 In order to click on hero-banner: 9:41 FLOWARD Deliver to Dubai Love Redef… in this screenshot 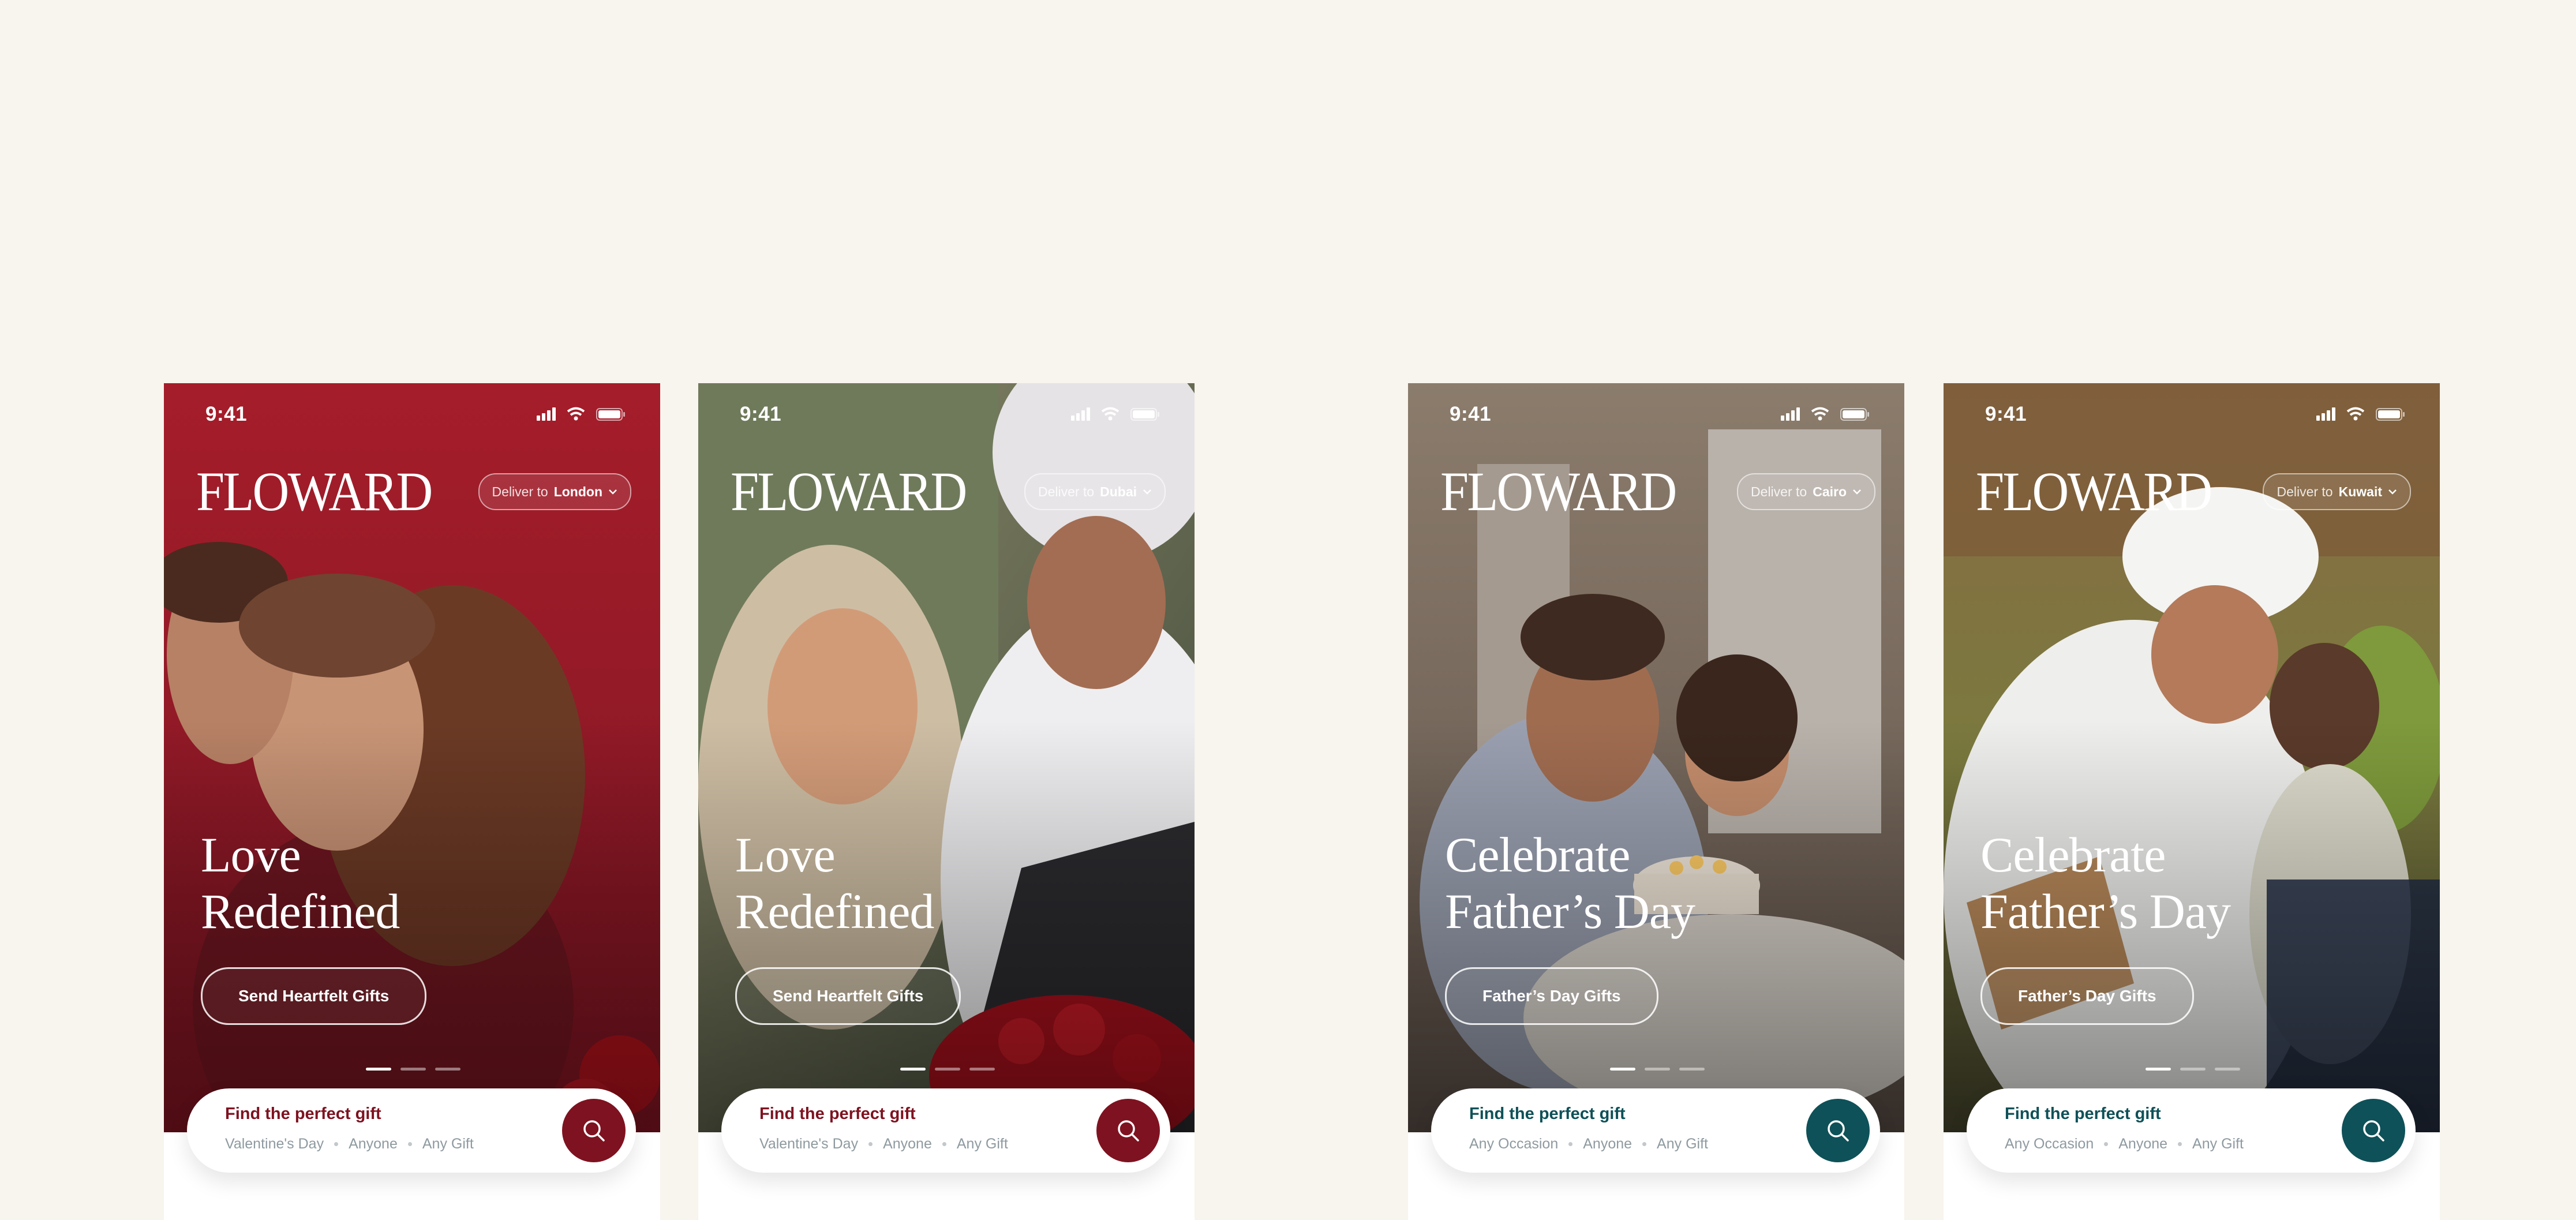, I will do `click(947, 757)`.